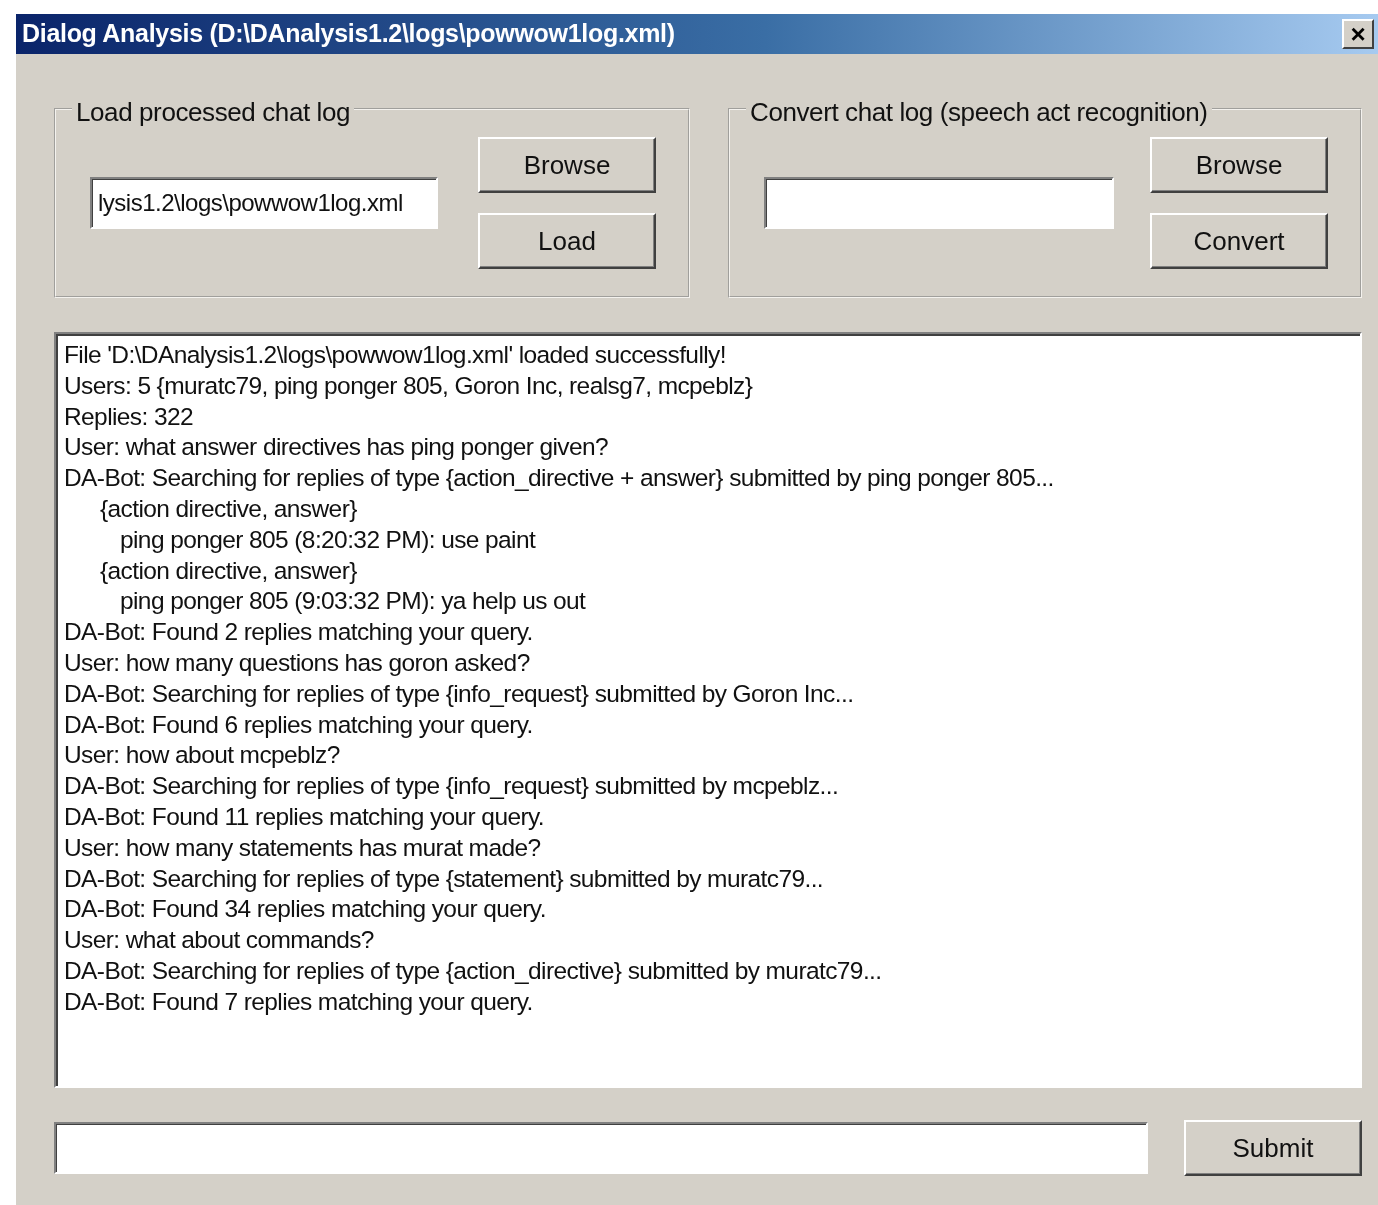  What do you see at coordinates (567, 241) in the screenshot?
I see `action-button: Load` at bounding box center [567, 241].